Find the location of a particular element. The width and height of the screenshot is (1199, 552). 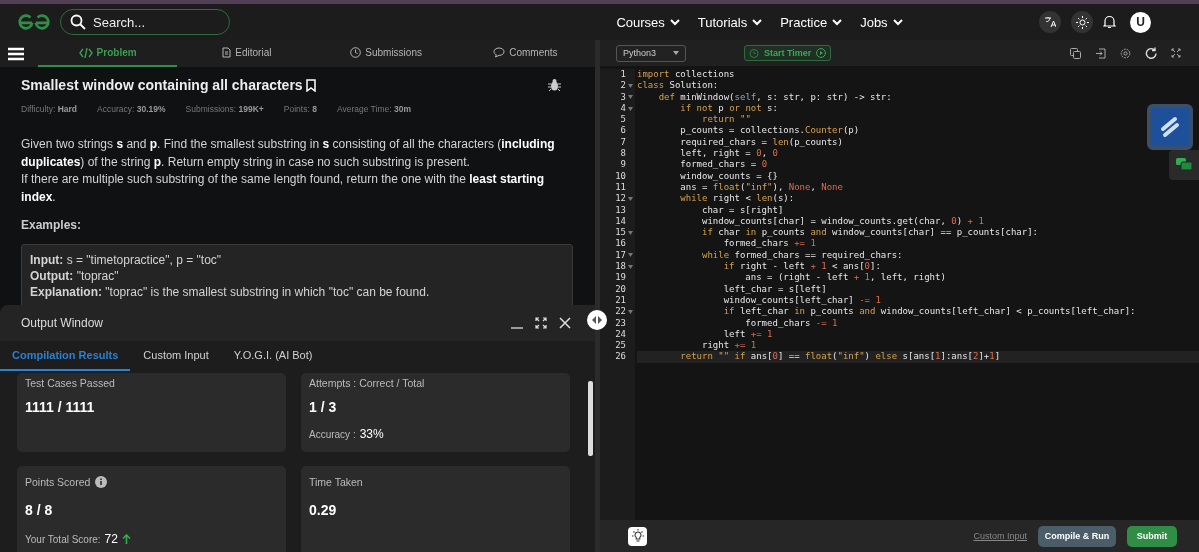

line-number: 26 is located at coordinates (620, 357).